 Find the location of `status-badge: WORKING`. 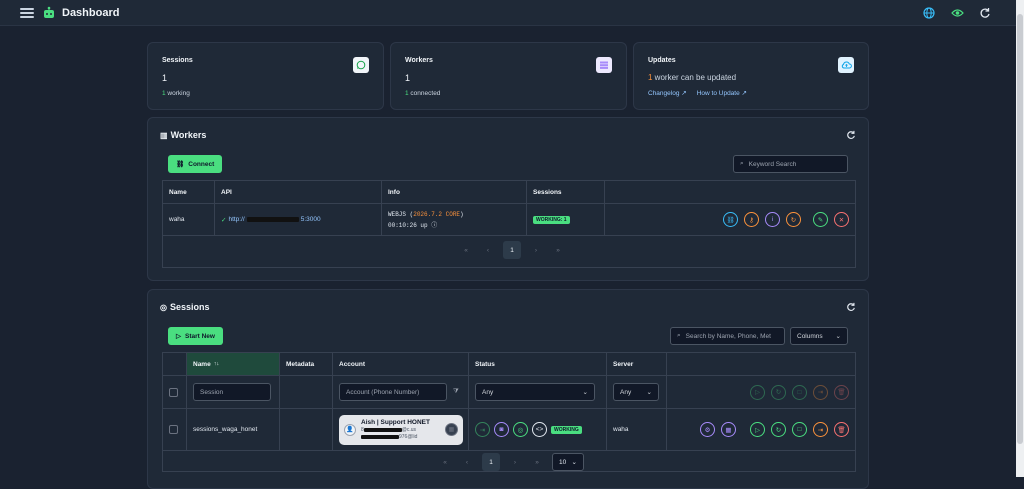

status-badge: WORKING is located at coordinates (566, 429).